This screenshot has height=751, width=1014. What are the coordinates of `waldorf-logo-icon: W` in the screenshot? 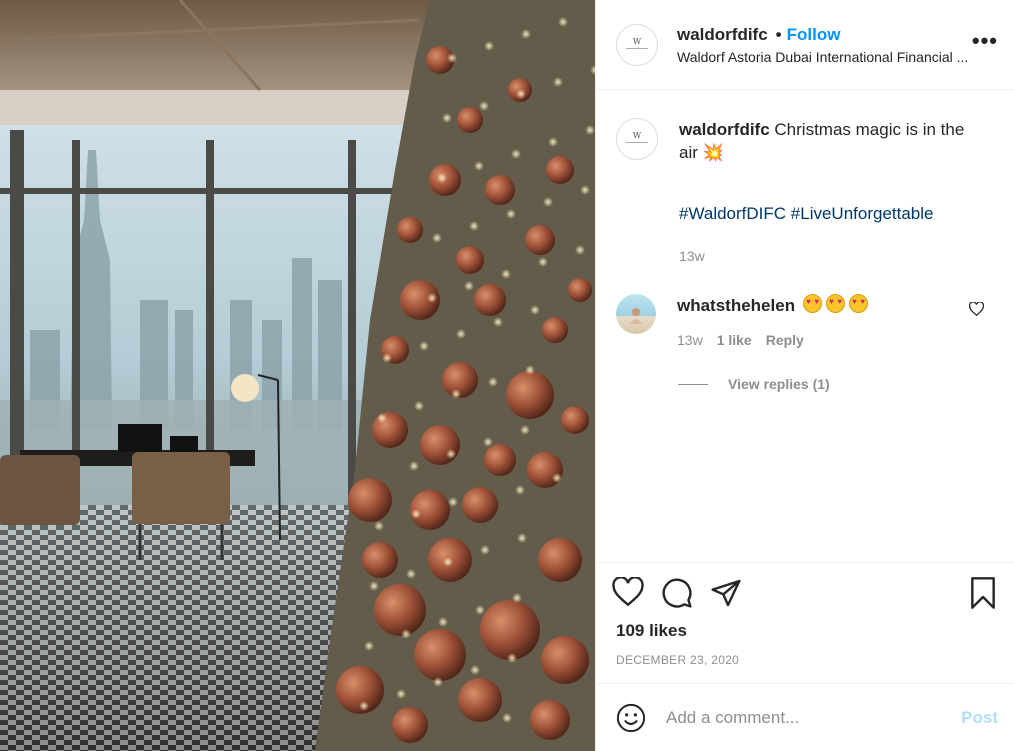 It's located at (637, 137).